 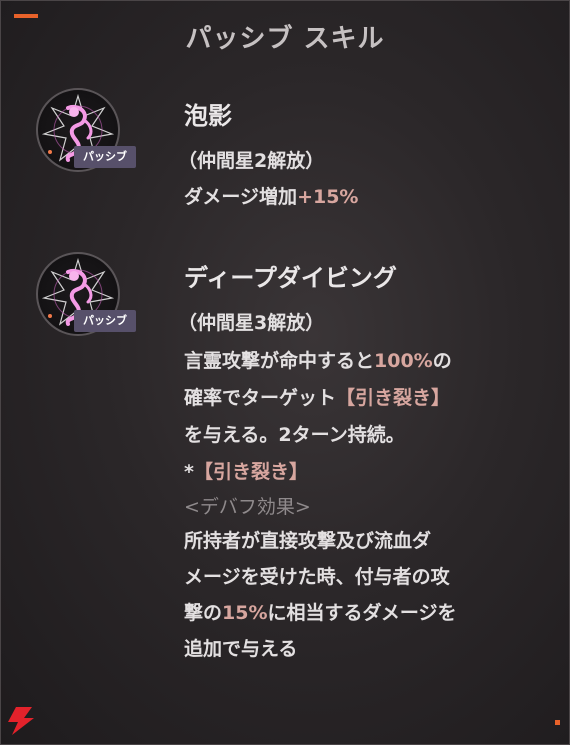 What do you see at coordinates (251, 161) in the screenshot?
I see `skill-unlock-1: （仲間星2解放）` at bounding box center [251, 161].